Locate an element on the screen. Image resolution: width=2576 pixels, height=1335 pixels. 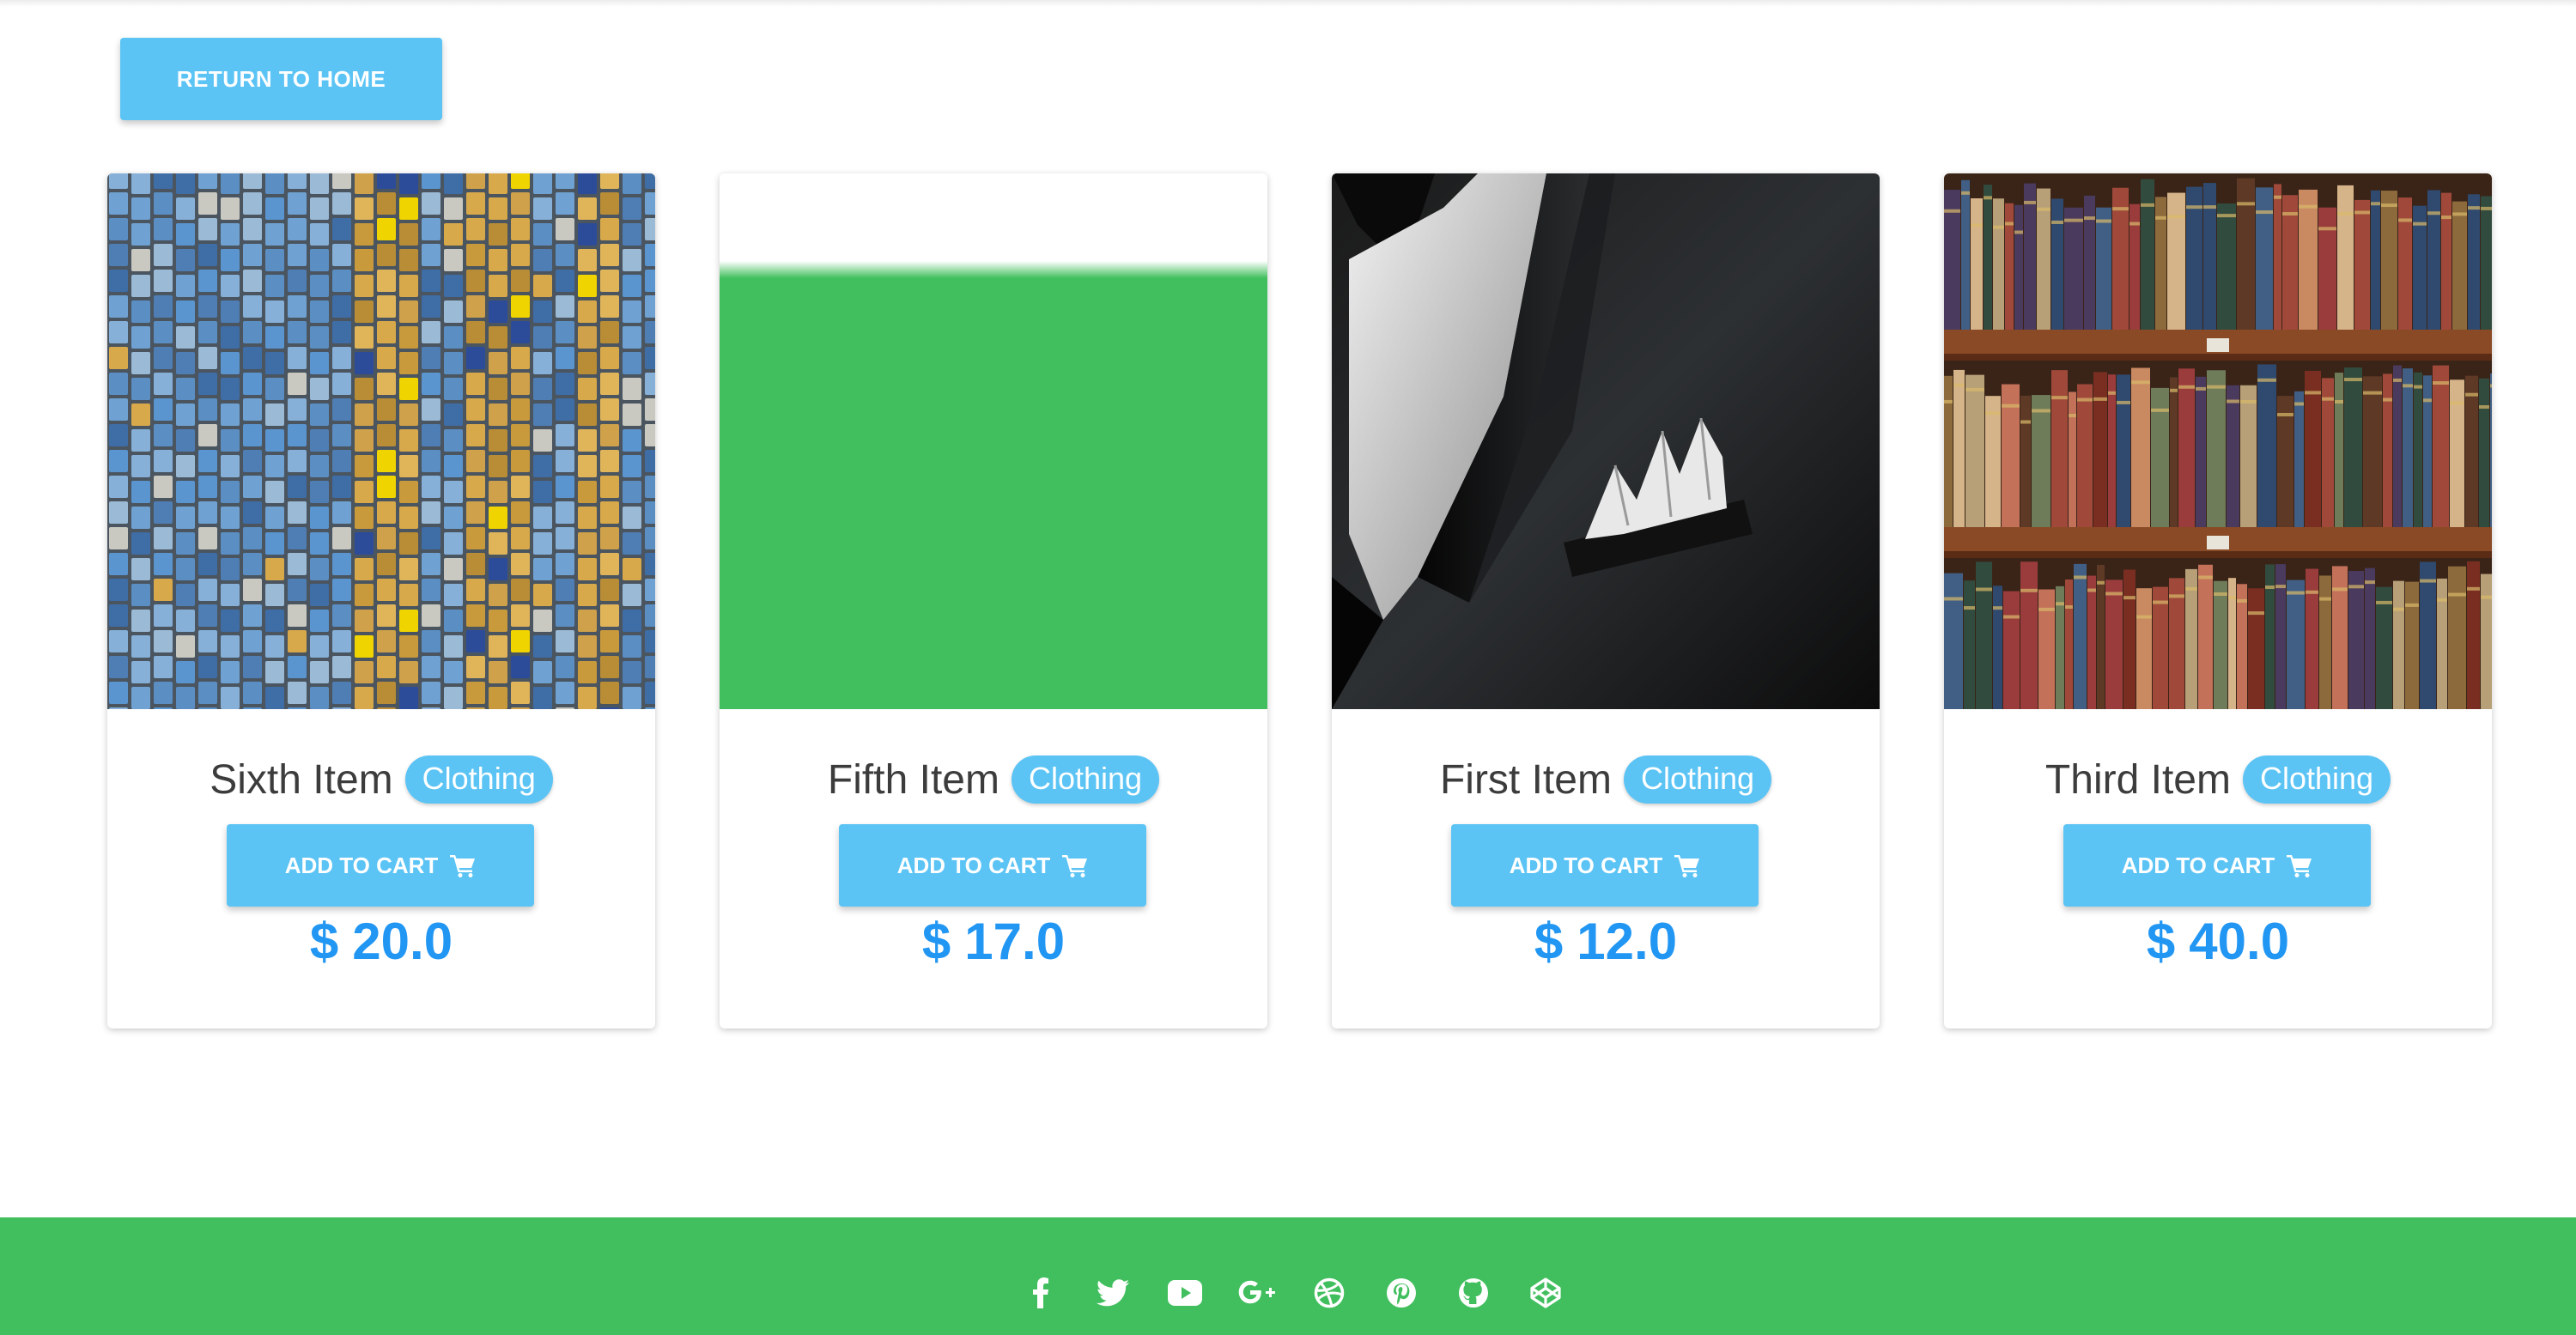
social-links is located at coordinates (1294, 1293).